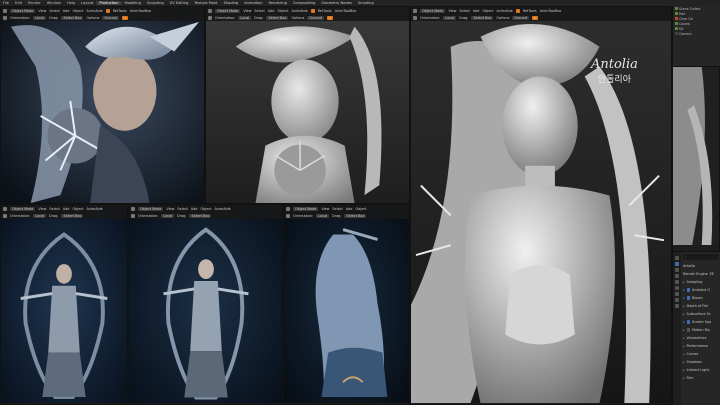 This screenshot has width=720, height=405. Describe the element at coordinates (701, 378) in the screenshot. I see `section-film: ▸ Film` at that location.